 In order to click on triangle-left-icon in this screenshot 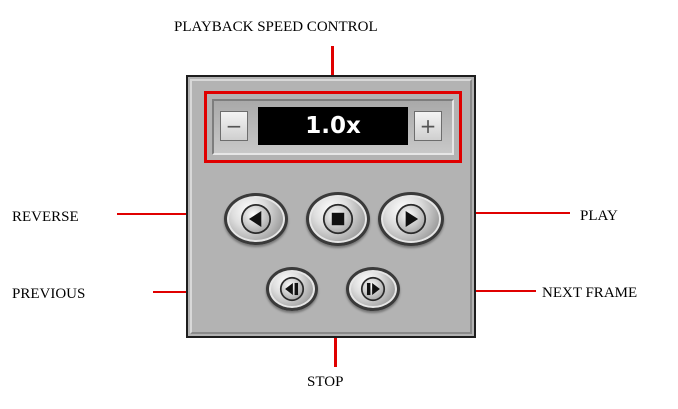, I will do `click(256, 219)`.